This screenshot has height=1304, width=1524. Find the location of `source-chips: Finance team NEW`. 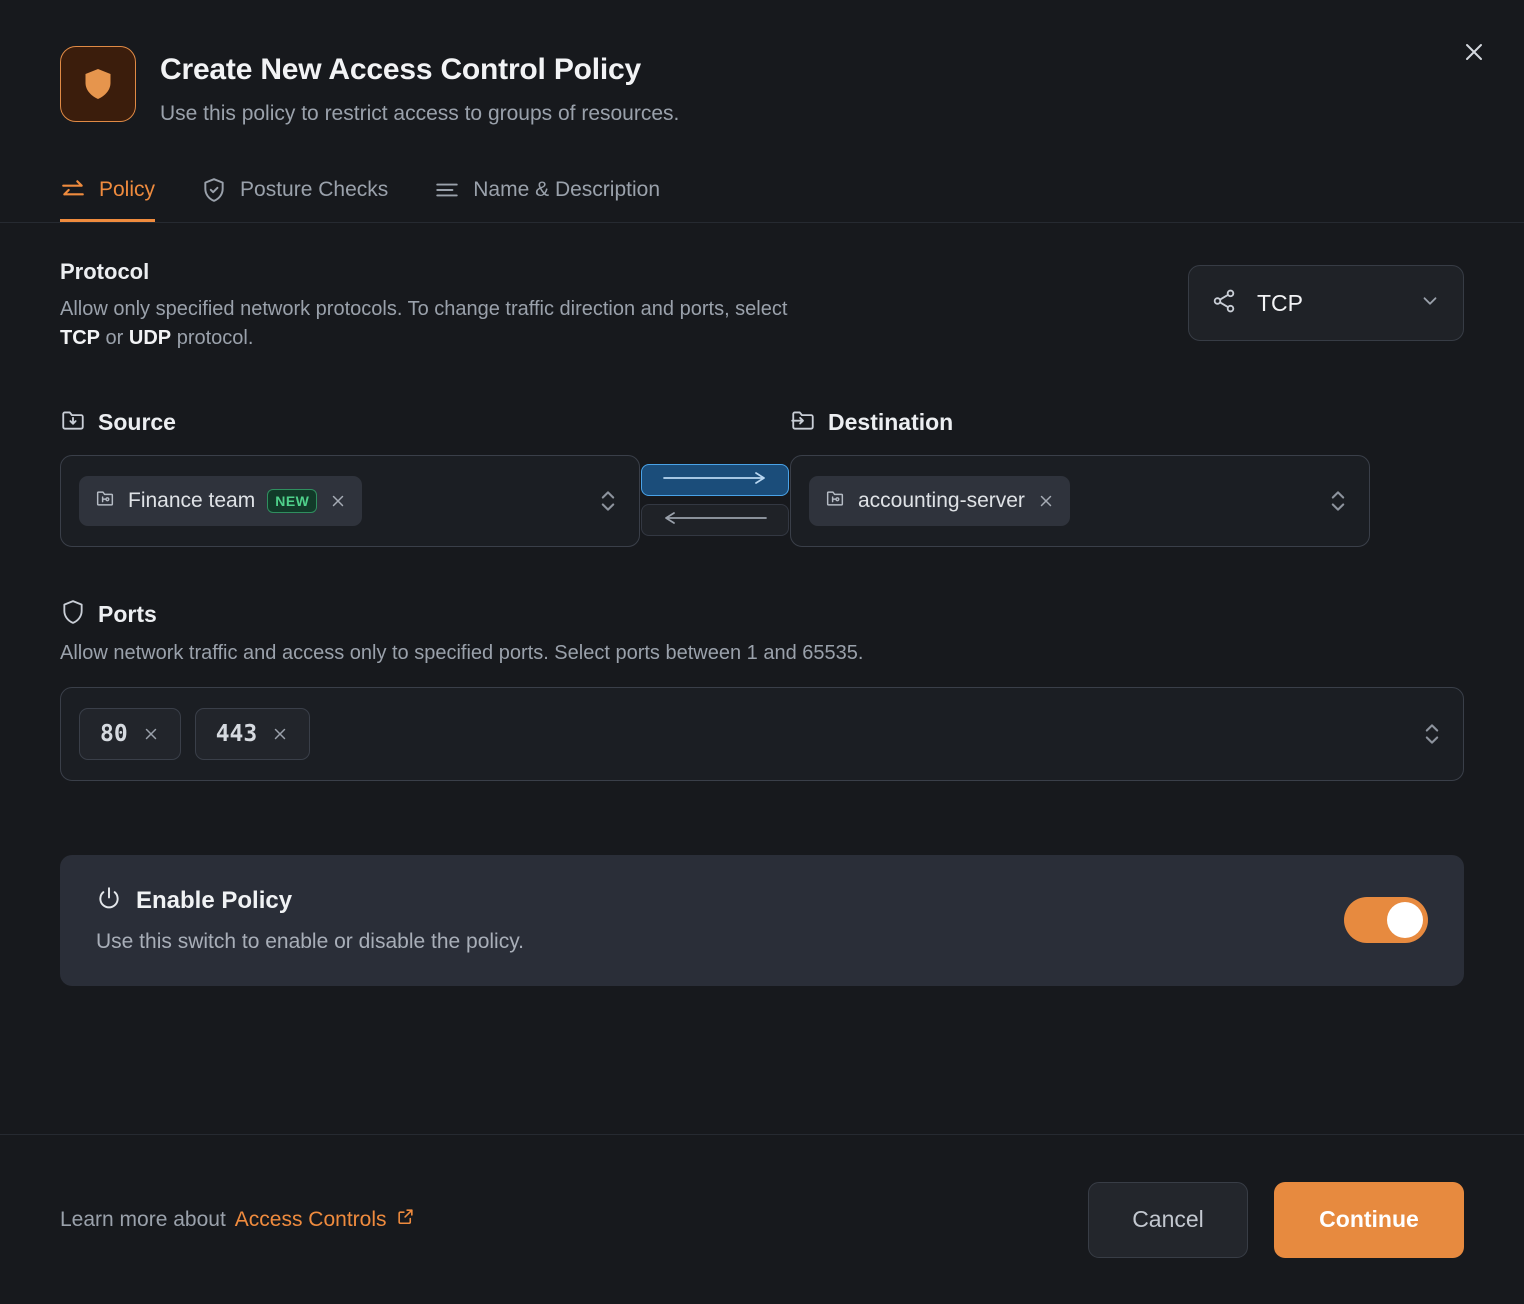

source-chips: Finance team NEW is located at coordinates (330, 501).